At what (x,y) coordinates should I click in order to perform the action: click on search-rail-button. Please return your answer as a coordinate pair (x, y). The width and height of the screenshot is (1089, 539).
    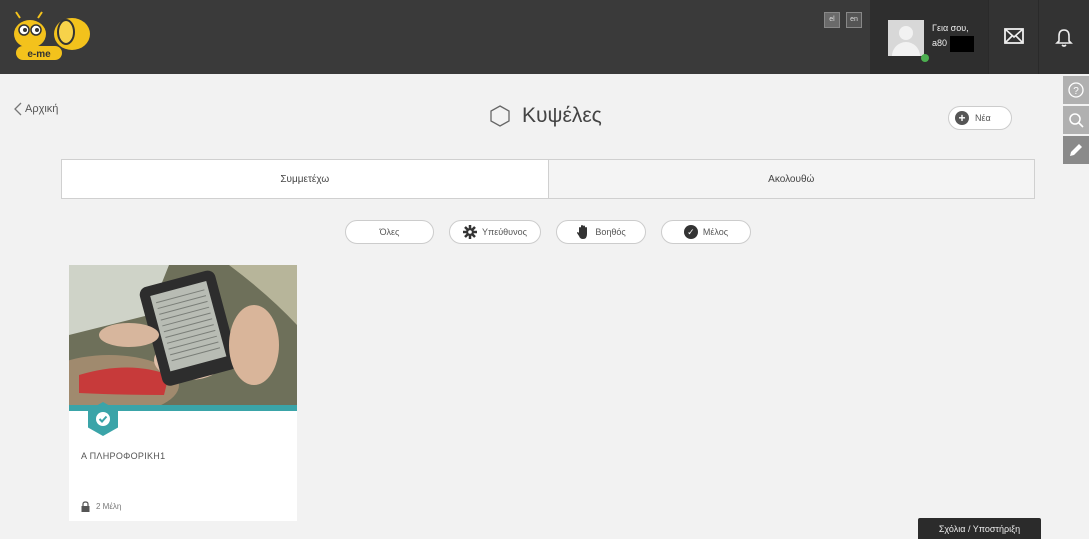
    Looking at the image, I should click on (1076, 120).